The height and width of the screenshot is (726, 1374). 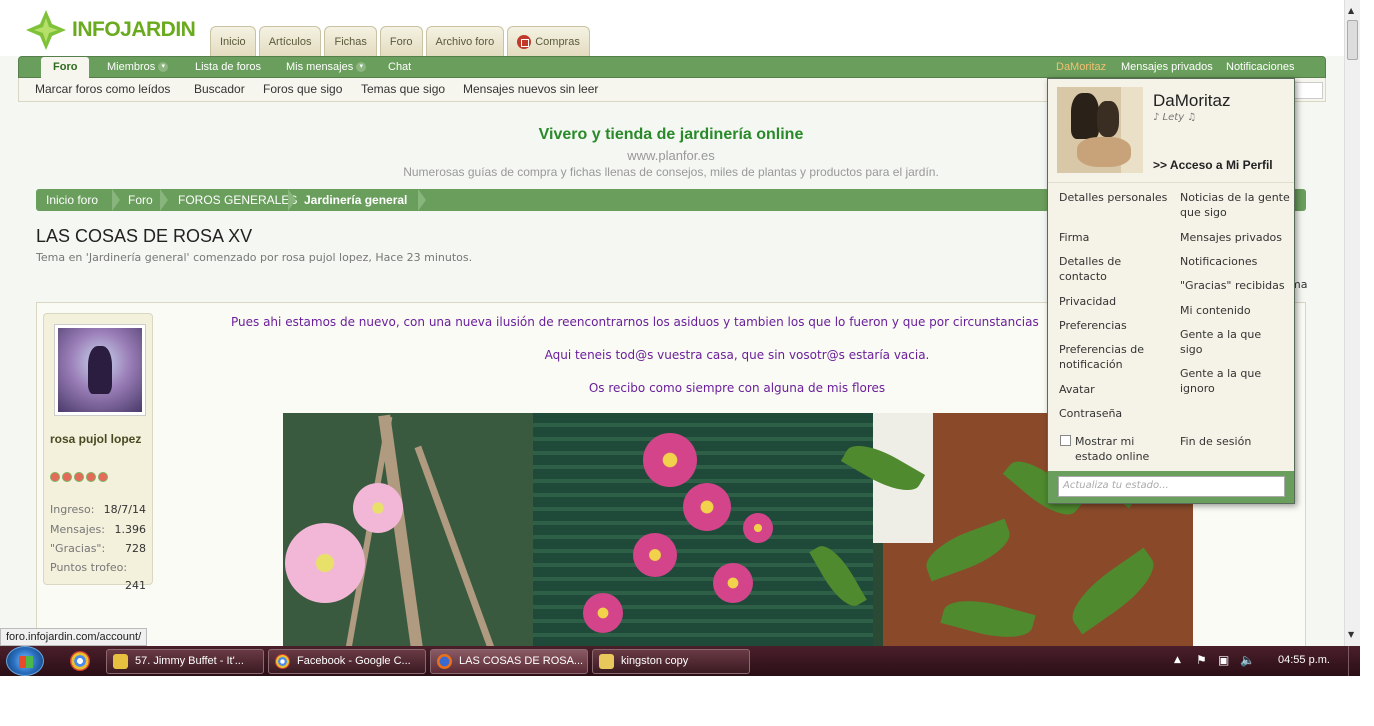 What do you see at coordinates (1213, 165) in the screenshot?
I see `profile-link: >> Acceso a Mi Perfil` at bounding box center [1213, 165].